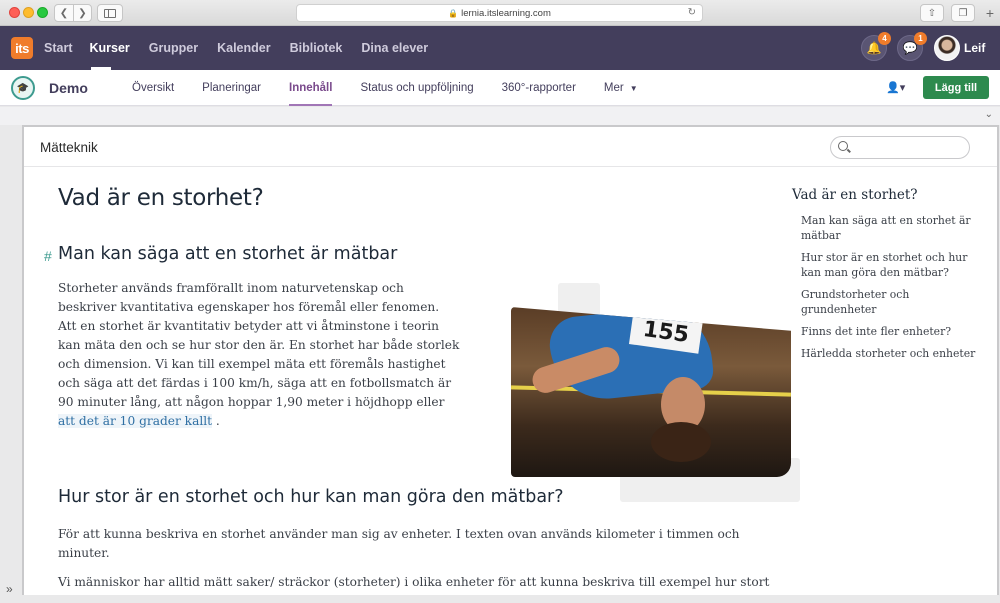 The height and width of the screenshot is (603, 1000). I want to click on lock-icon: 🔒, so click(453, 13).